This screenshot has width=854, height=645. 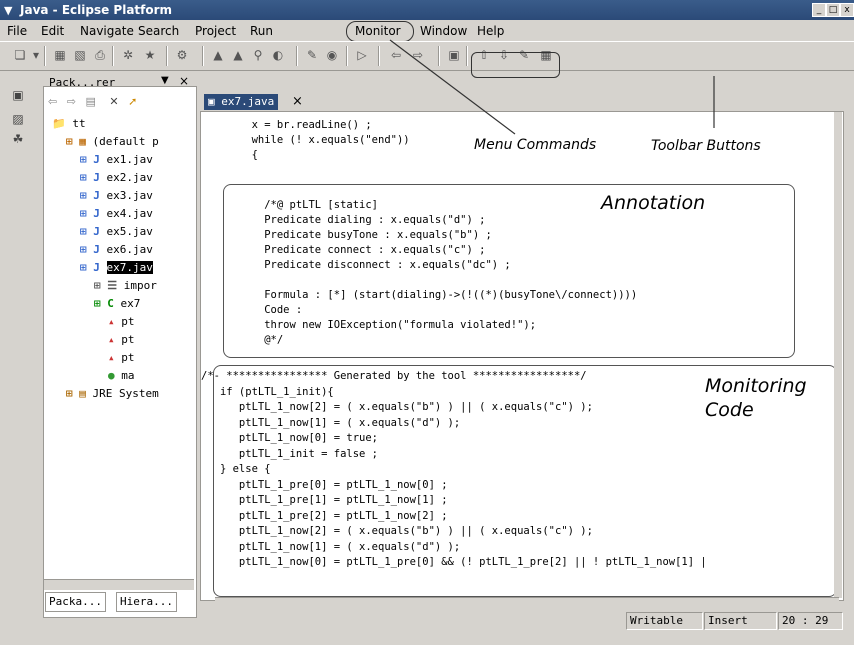 I want to click on status-writable: Writable, so click(x=664, y=621).